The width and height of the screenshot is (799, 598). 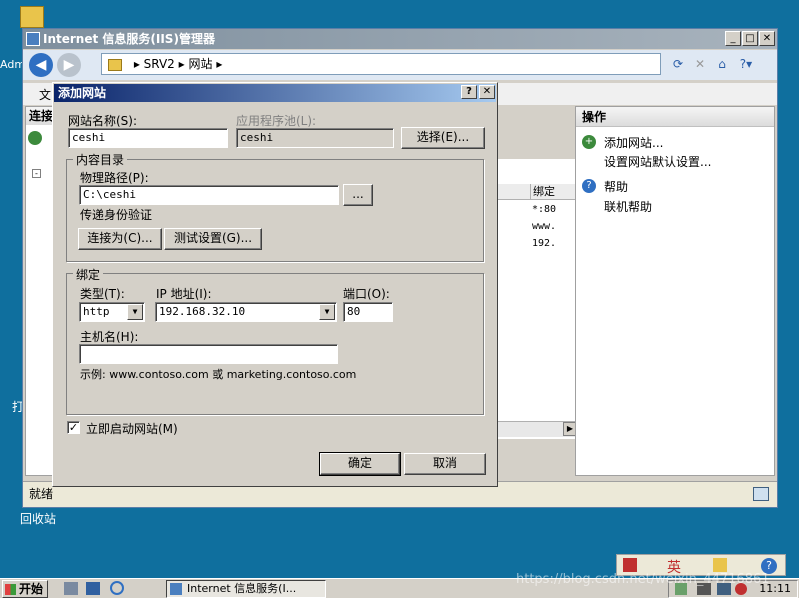 What do you see at coordinates (733, 38) in the screenshot?
I see `minimize-button: _` at bounding box center [733, 38].